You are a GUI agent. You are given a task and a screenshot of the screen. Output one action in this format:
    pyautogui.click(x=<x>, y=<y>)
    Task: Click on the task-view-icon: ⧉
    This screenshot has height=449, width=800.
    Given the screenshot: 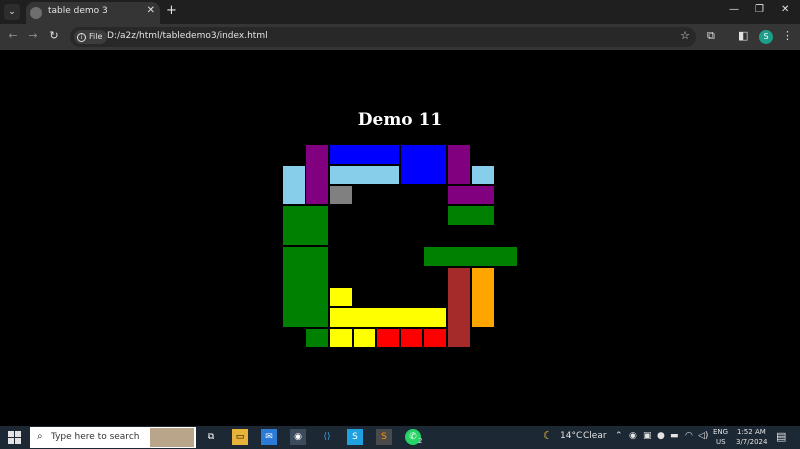 What is the action you would take?
    pyautogui.click(x=211, y=437)
    